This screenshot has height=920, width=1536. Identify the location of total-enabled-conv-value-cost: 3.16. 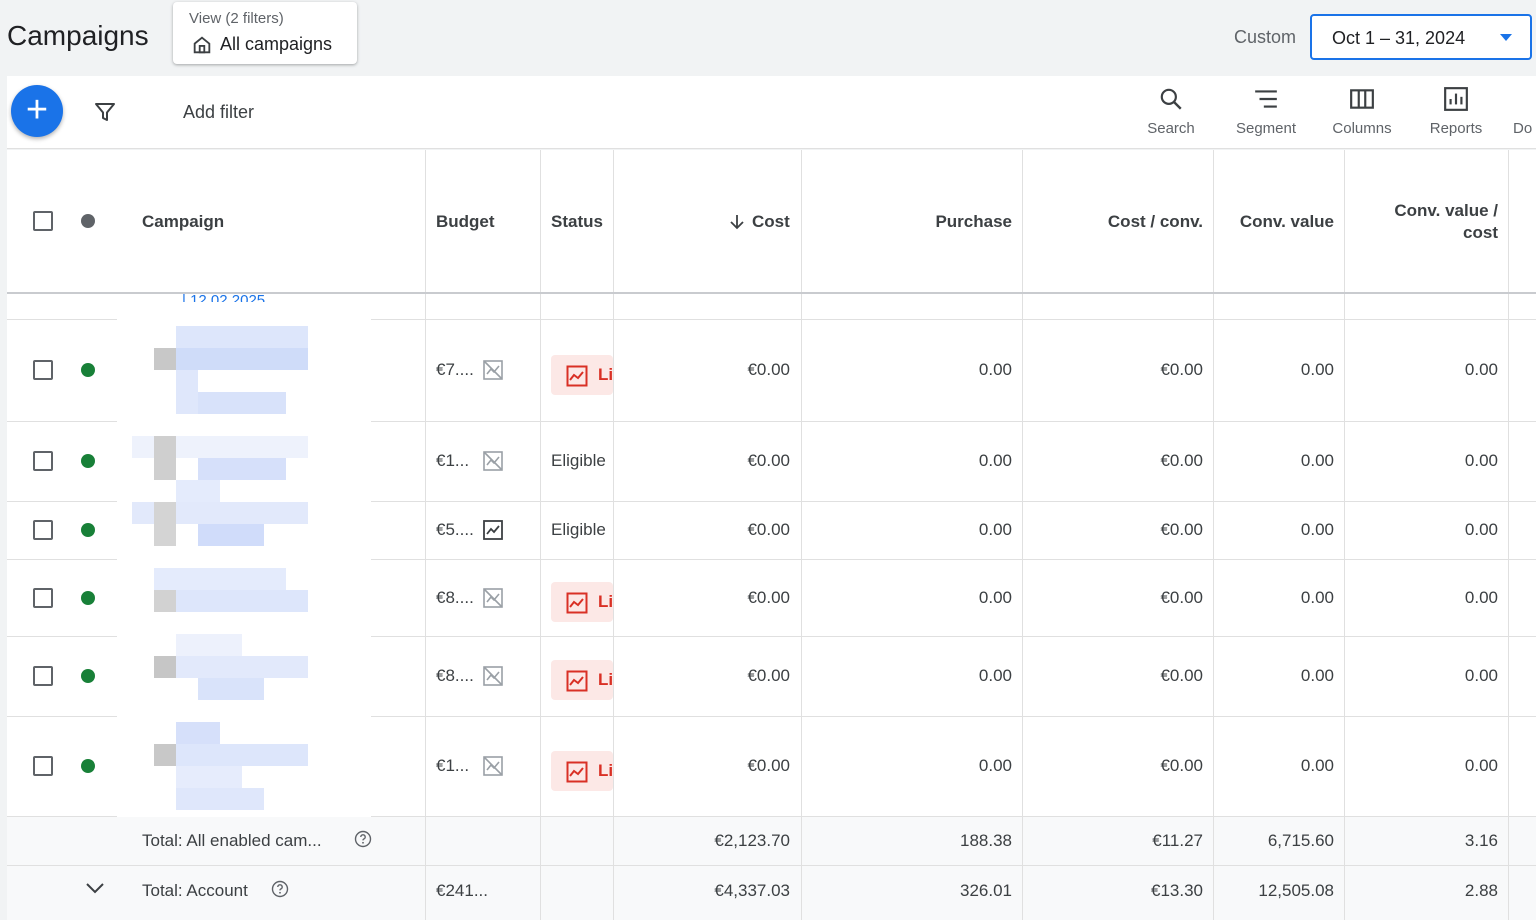
(1481, 840).